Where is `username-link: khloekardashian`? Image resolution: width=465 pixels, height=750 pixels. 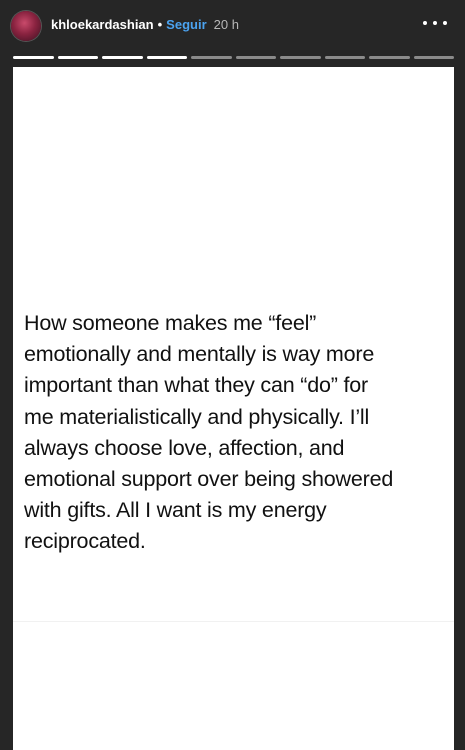 username-link: khloekardashian is located at coordinates (102, 24).